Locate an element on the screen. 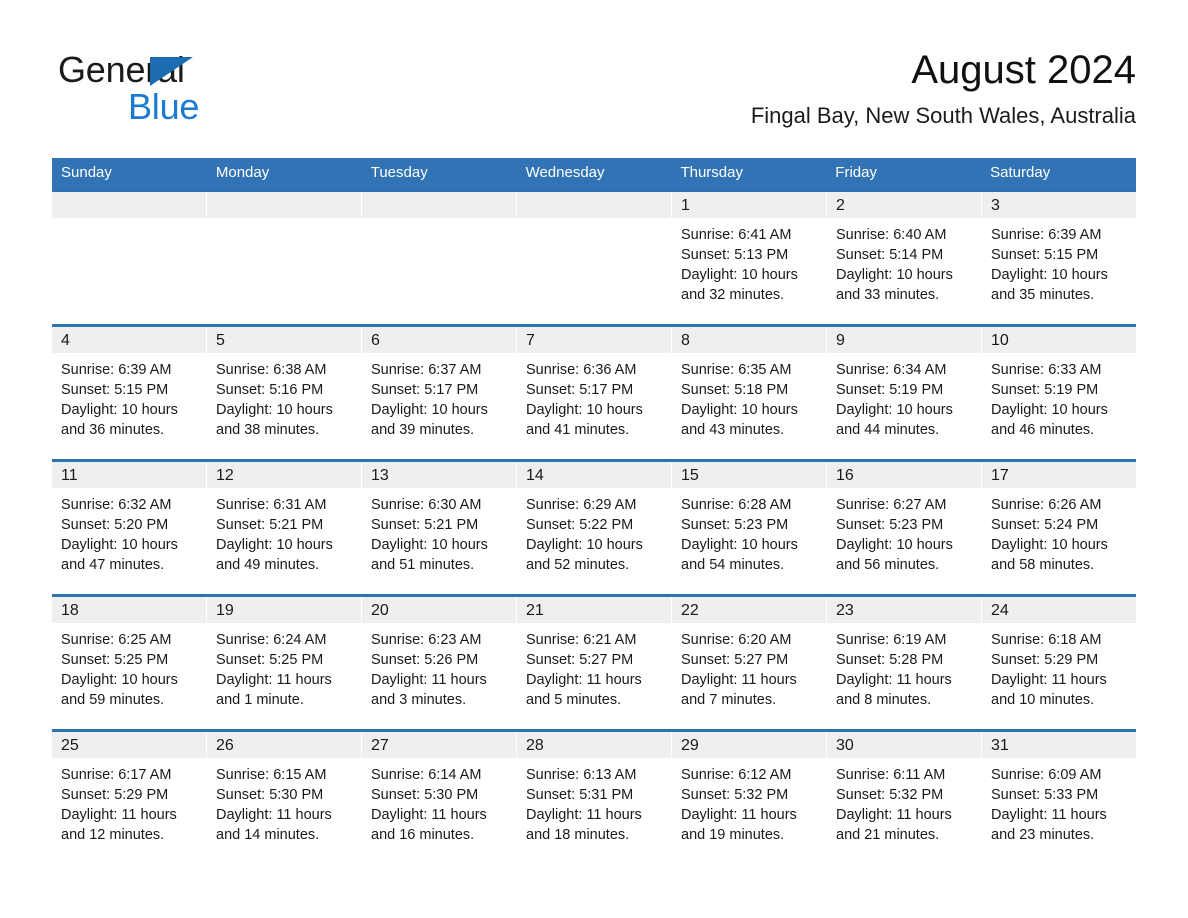 Image resolution: width=1188 pixels, height=918 pixels. daylight-text: Daylight: 10 hours and 51 minutes. is located at coordinates (429, 555).